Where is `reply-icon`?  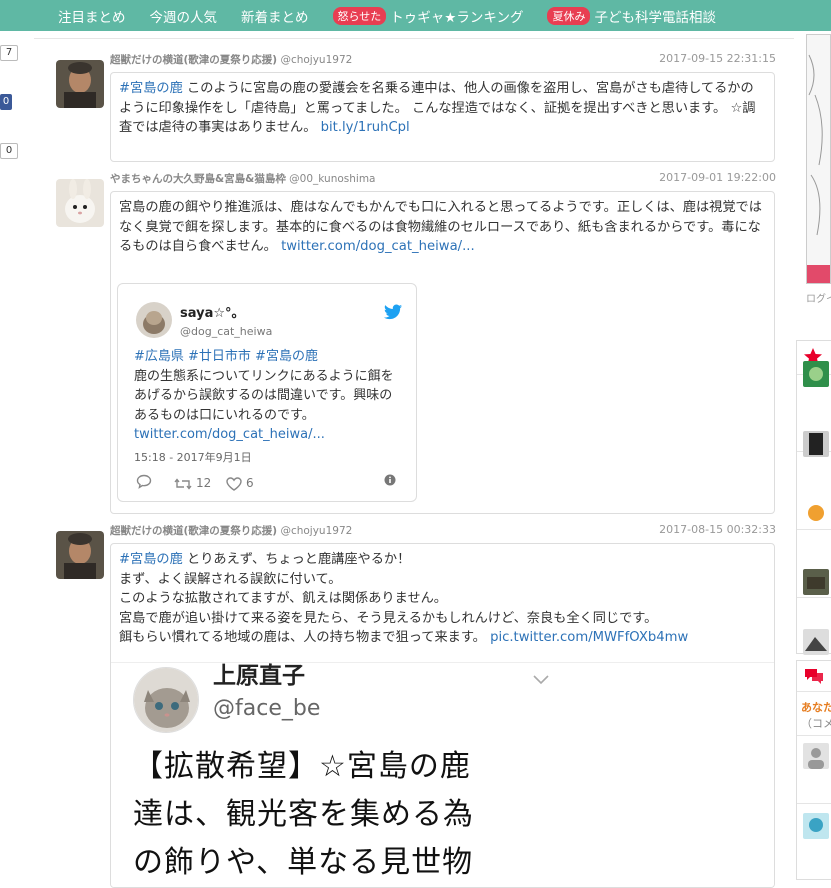 reply-icon is located at coordinates (144, 481).